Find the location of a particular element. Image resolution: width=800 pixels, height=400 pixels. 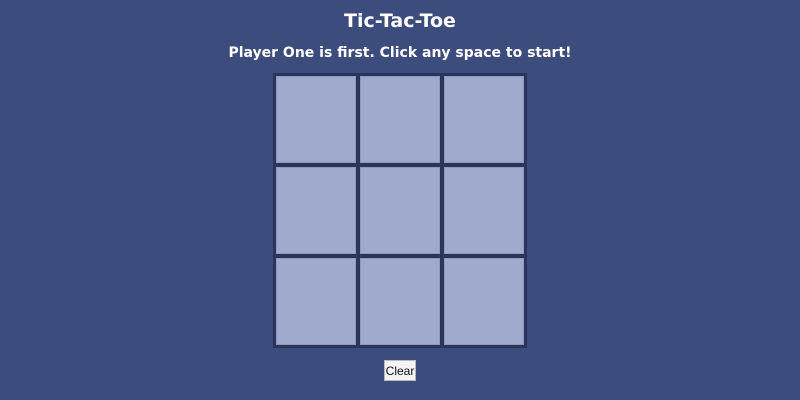

game-title: Tic-Tac-Toe is located at coordinates (400, 21).